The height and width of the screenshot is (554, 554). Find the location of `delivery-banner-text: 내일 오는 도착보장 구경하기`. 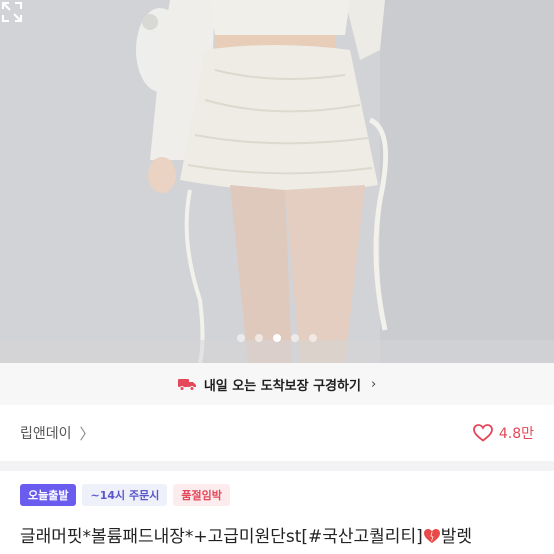

delivery-banner-text: 내일 오는 도착보장 구경하기 is located at coordinates (282, 386).